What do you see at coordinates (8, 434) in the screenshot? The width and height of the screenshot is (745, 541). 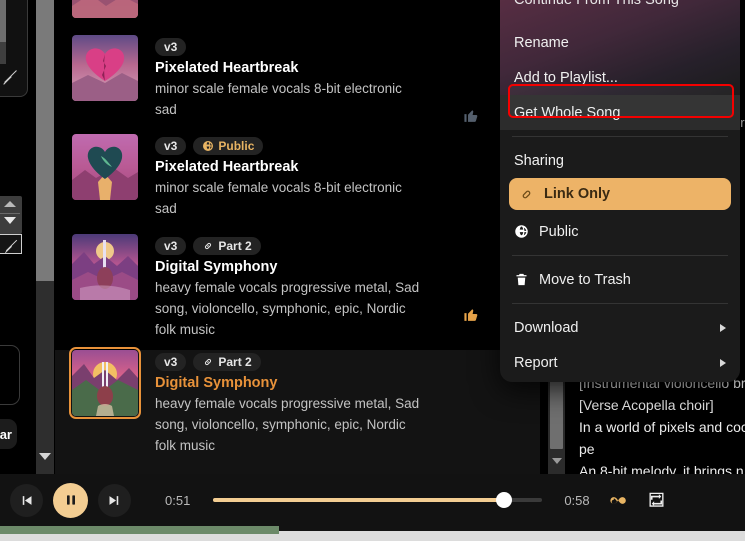 I see `host-pill-button: ar` at bounding box center [8, 434].